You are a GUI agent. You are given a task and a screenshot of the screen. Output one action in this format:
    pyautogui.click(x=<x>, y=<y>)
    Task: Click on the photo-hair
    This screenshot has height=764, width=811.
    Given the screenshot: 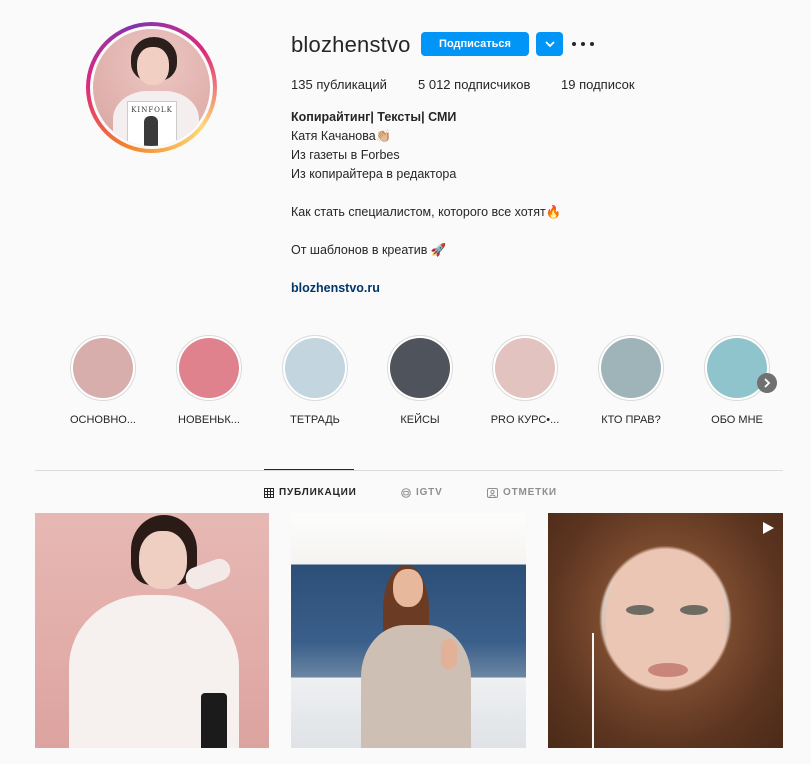 What is the action you would take?
    pyautogui.click(x=665, y=630)
    